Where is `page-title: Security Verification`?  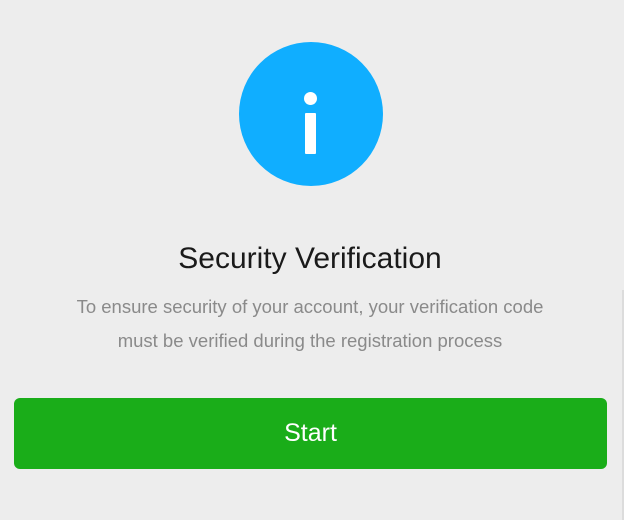
page-title: Security Verification is located at coordinates (310, 258).